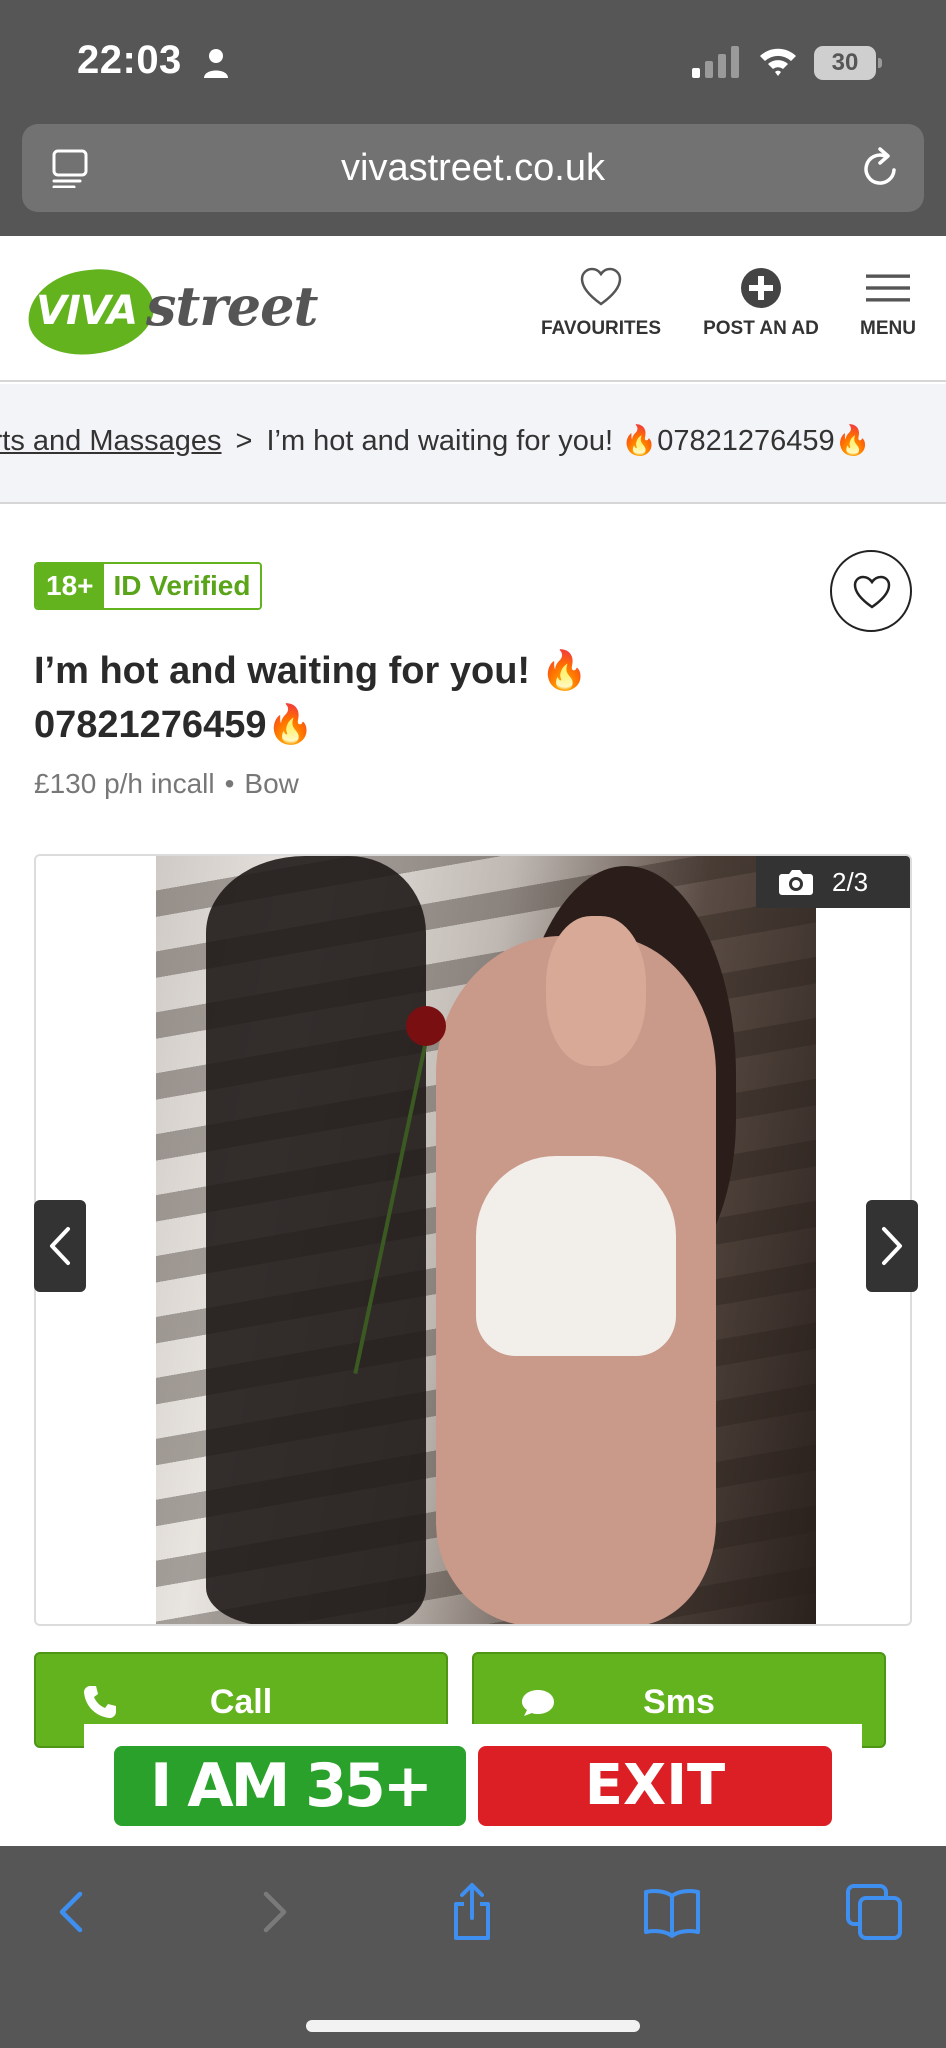 This screenshot has height=2048, width=946. I want to click on hamburger-icon, so click(888, 288).